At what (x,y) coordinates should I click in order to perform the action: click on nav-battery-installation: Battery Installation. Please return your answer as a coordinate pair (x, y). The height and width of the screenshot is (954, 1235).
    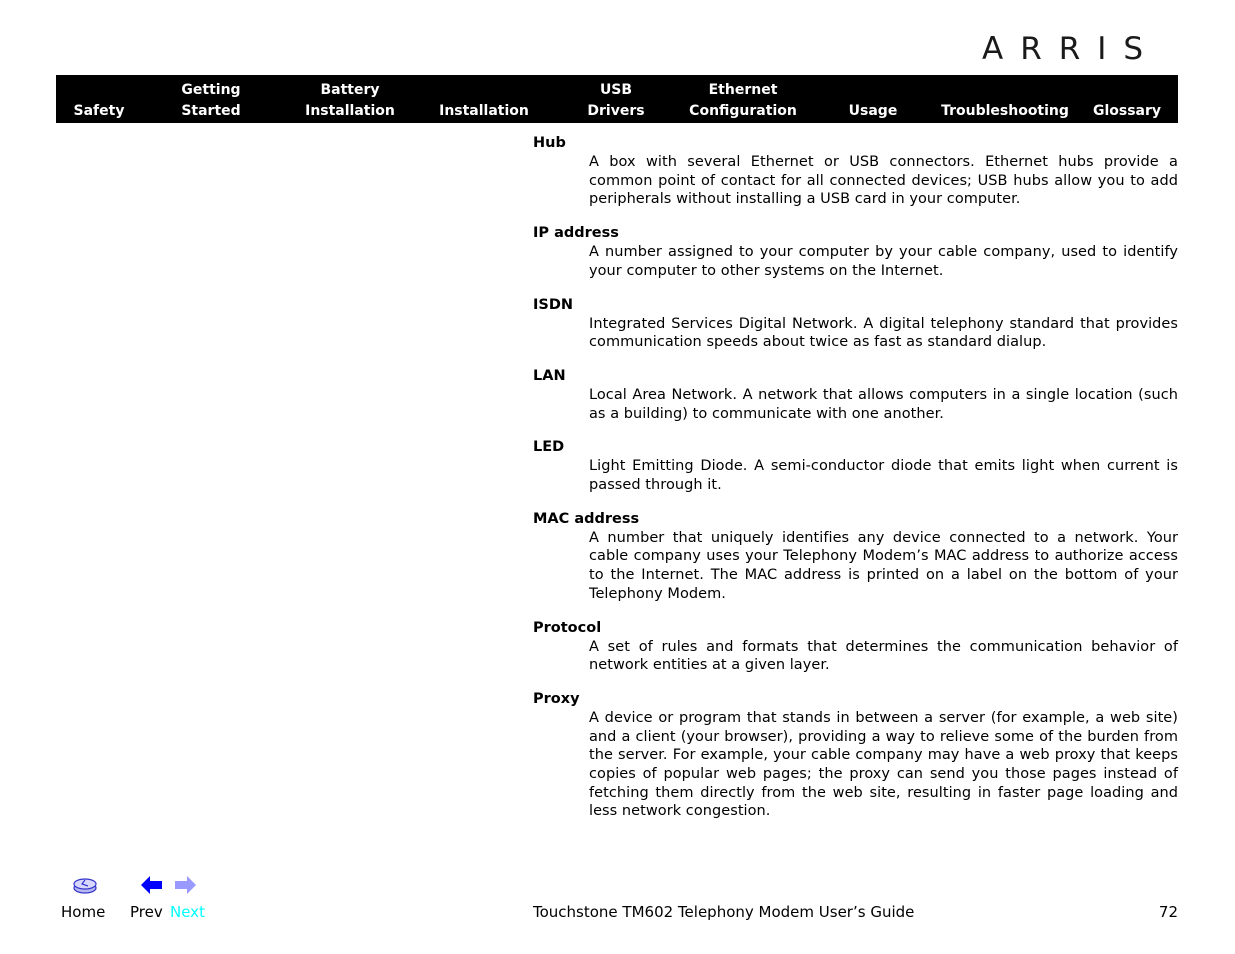
    Looking at the image, I should click on (350, 99).